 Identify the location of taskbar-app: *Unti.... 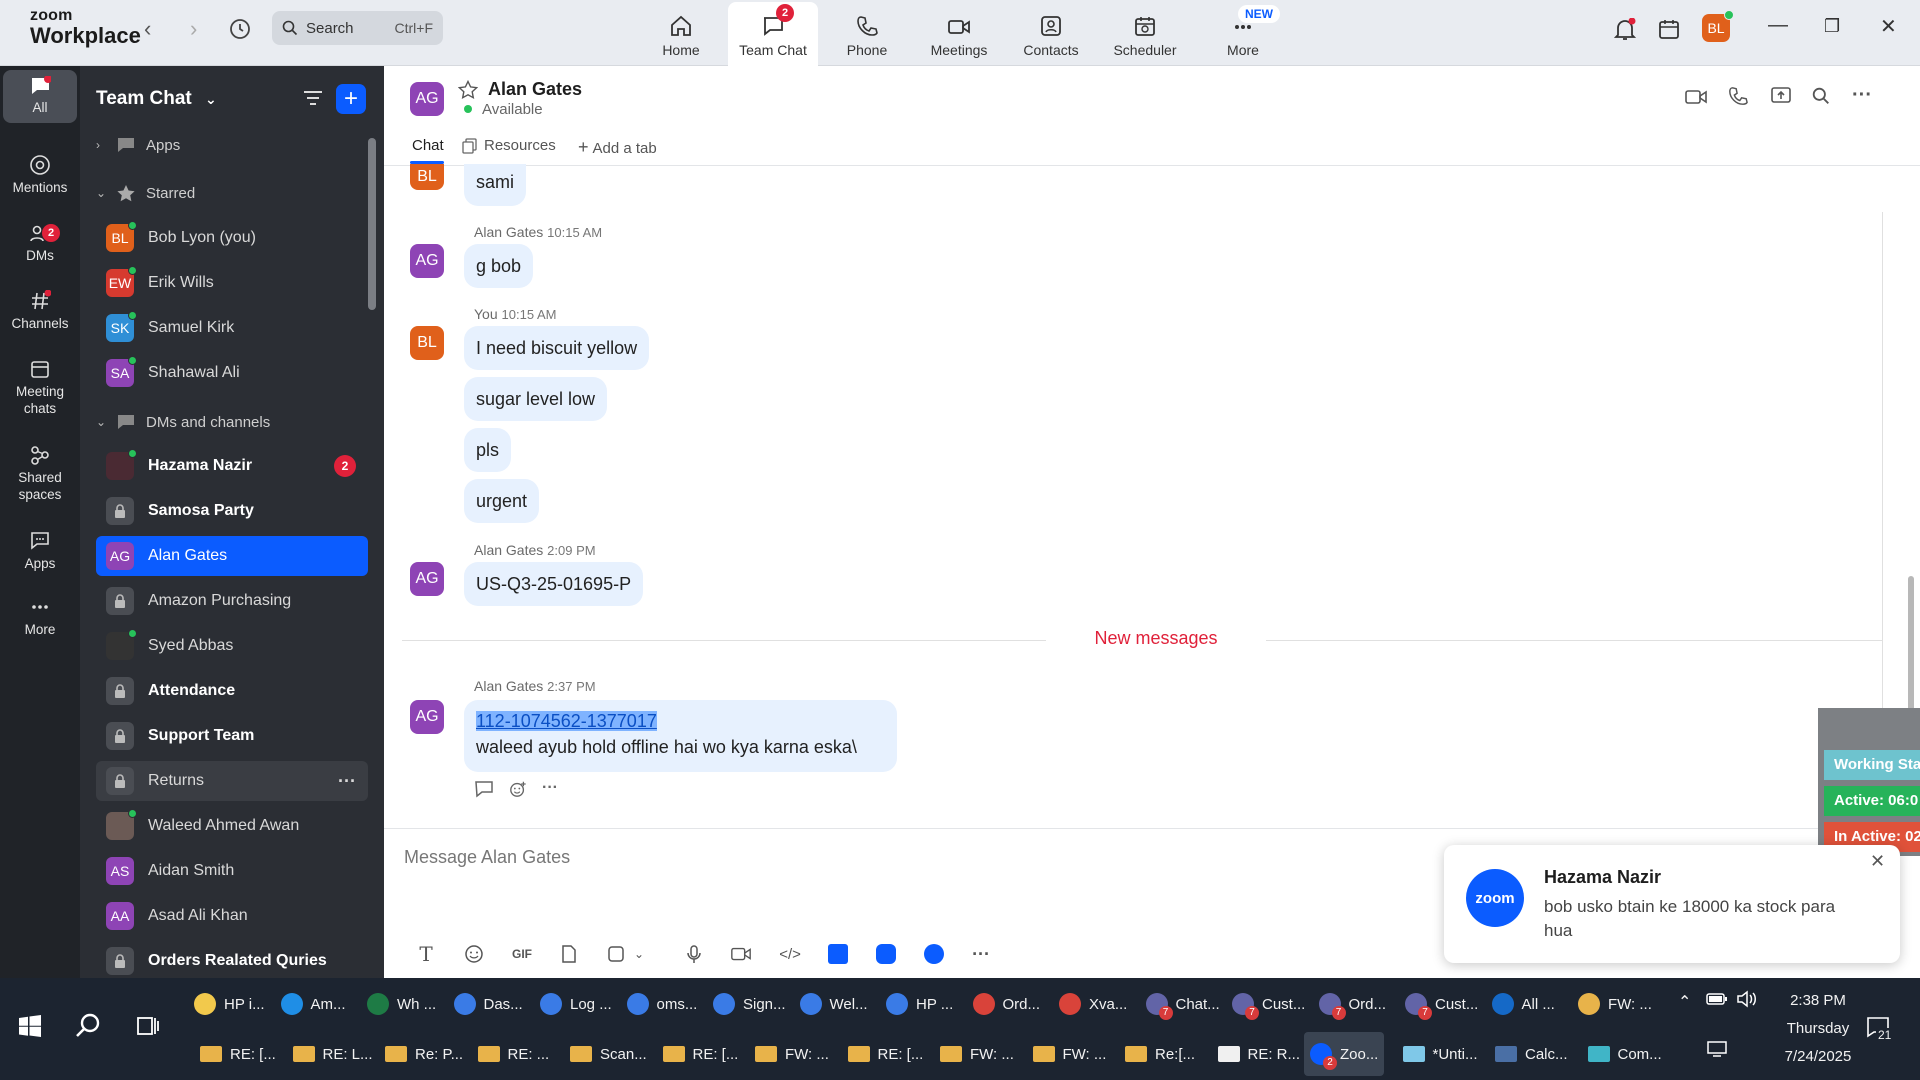
(1440, 1054).